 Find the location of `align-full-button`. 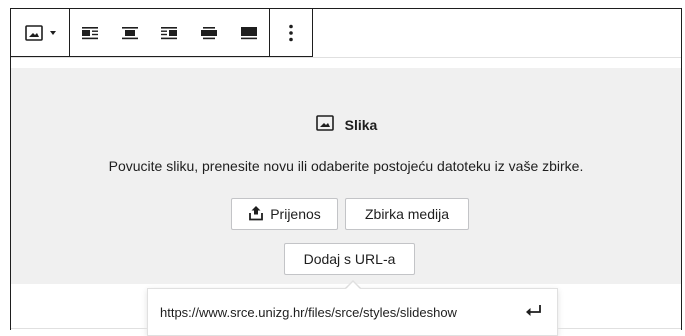

align-full-button is located at coordinates (249, 32).